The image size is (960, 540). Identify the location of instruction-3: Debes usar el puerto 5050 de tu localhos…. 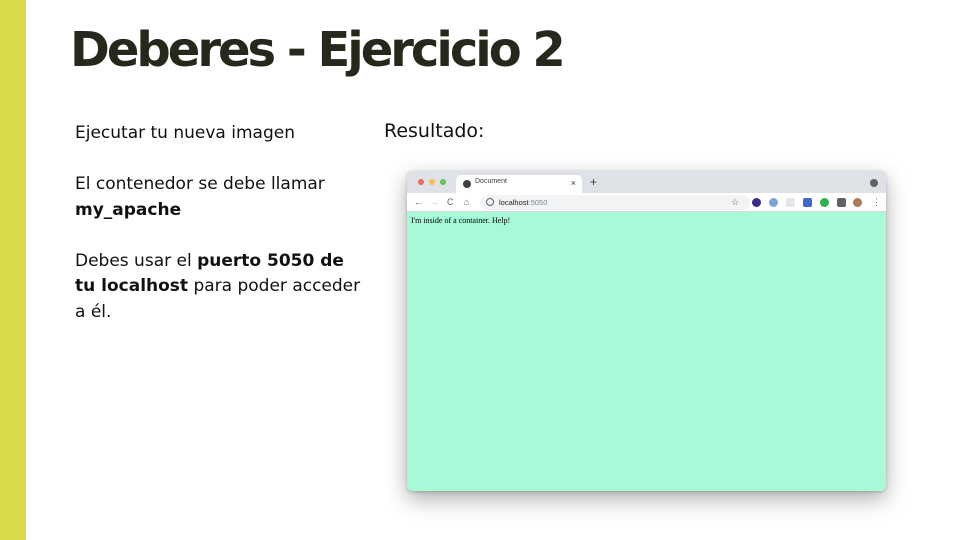
(218, 286).